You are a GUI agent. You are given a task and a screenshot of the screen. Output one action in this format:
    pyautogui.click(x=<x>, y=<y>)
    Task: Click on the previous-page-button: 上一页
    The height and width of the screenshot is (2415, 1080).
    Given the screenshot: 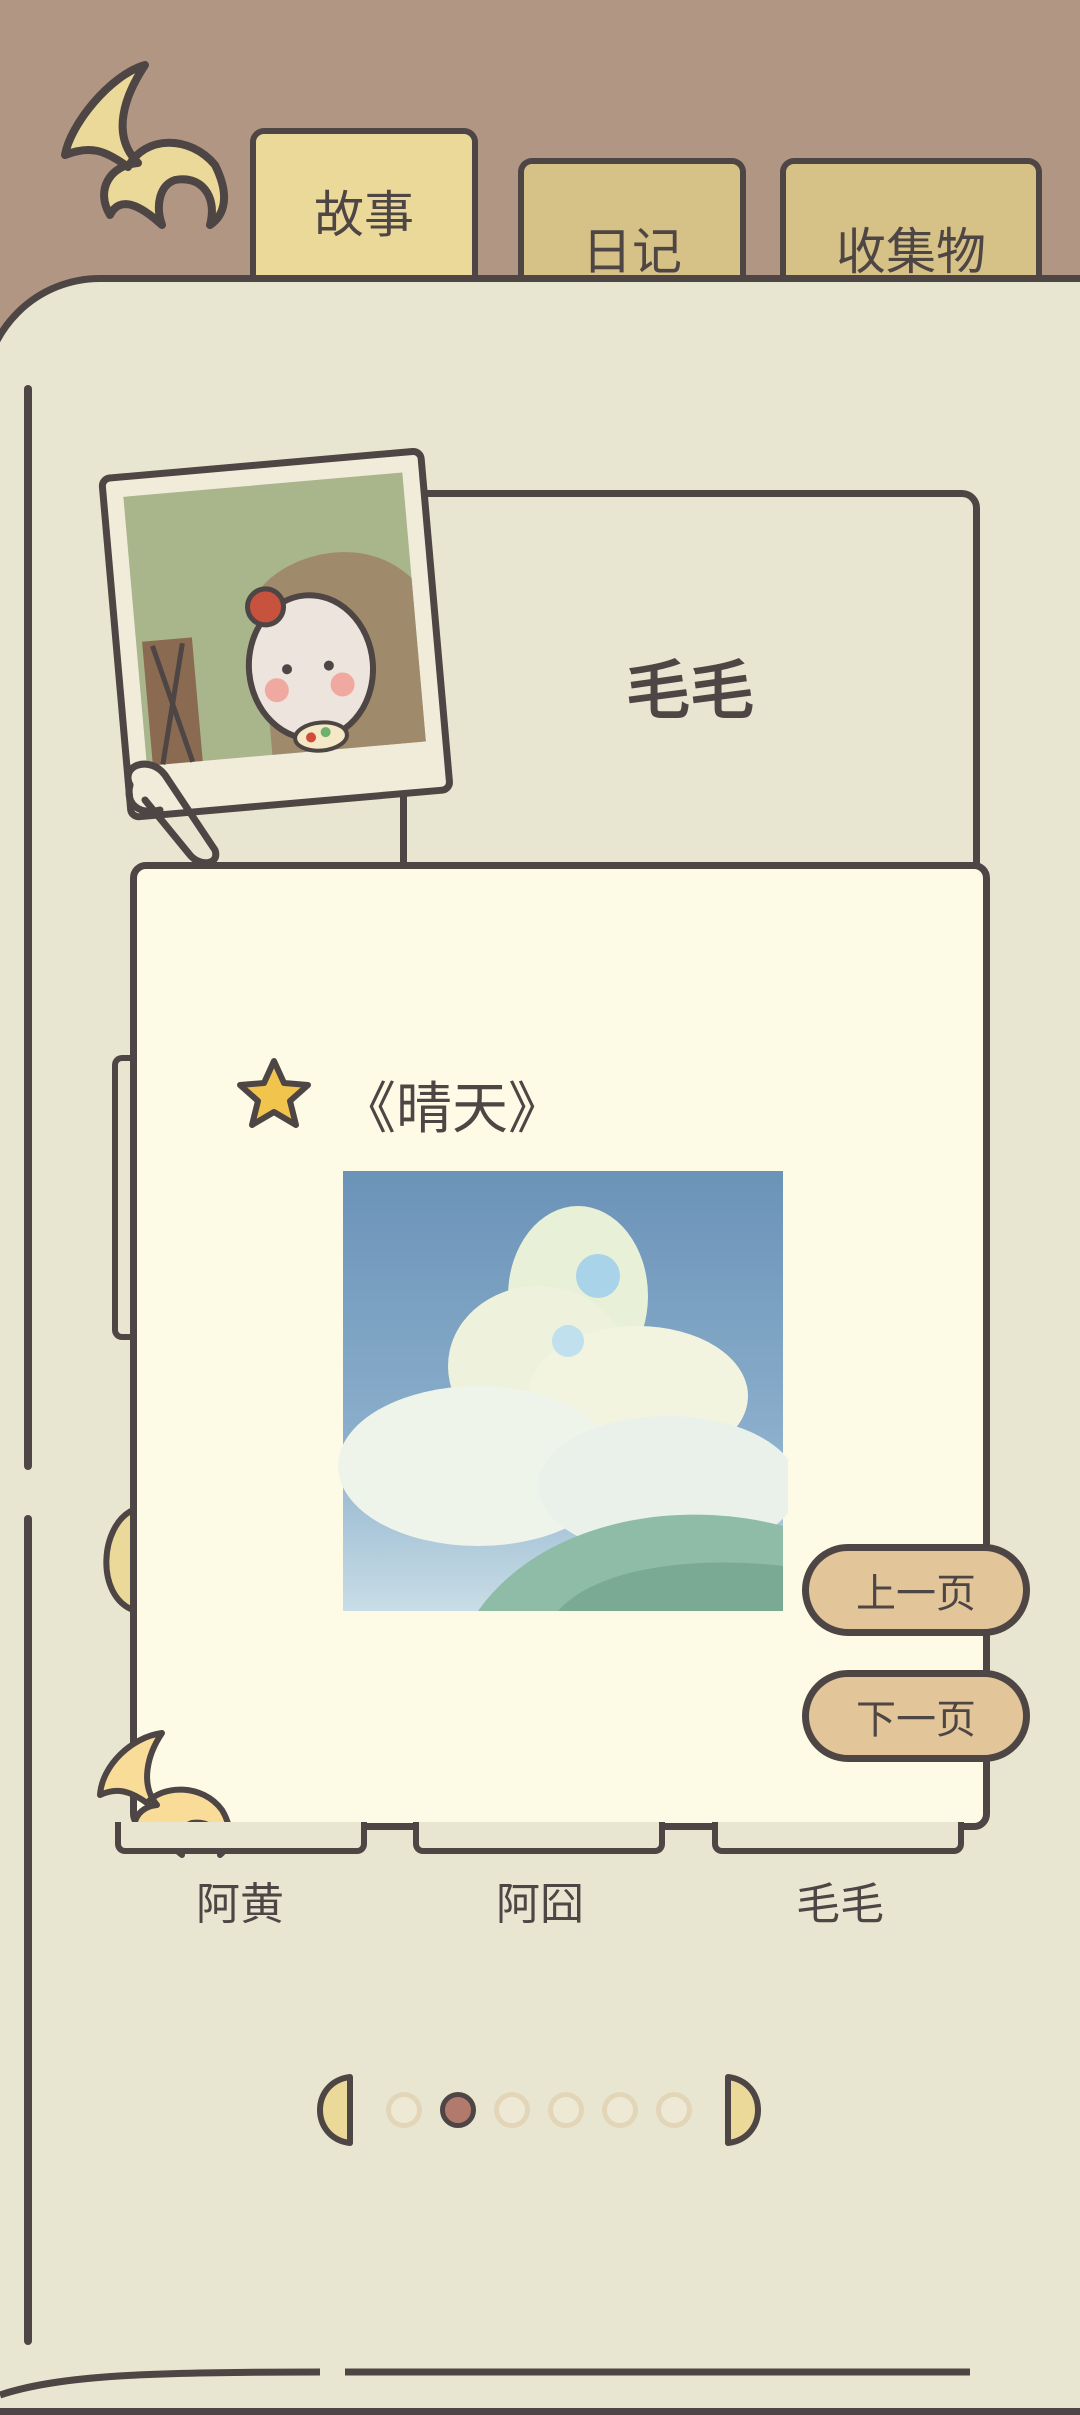 What is the action you would take?
    pyautogui.click(x=916, y=1590)
    